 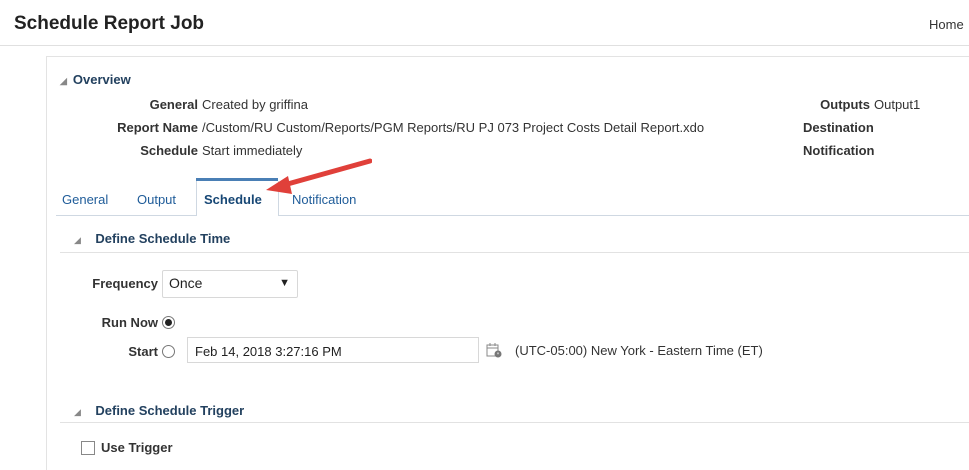 I want to click on frequency-select: Once ▼, so click(x=230, y=284).